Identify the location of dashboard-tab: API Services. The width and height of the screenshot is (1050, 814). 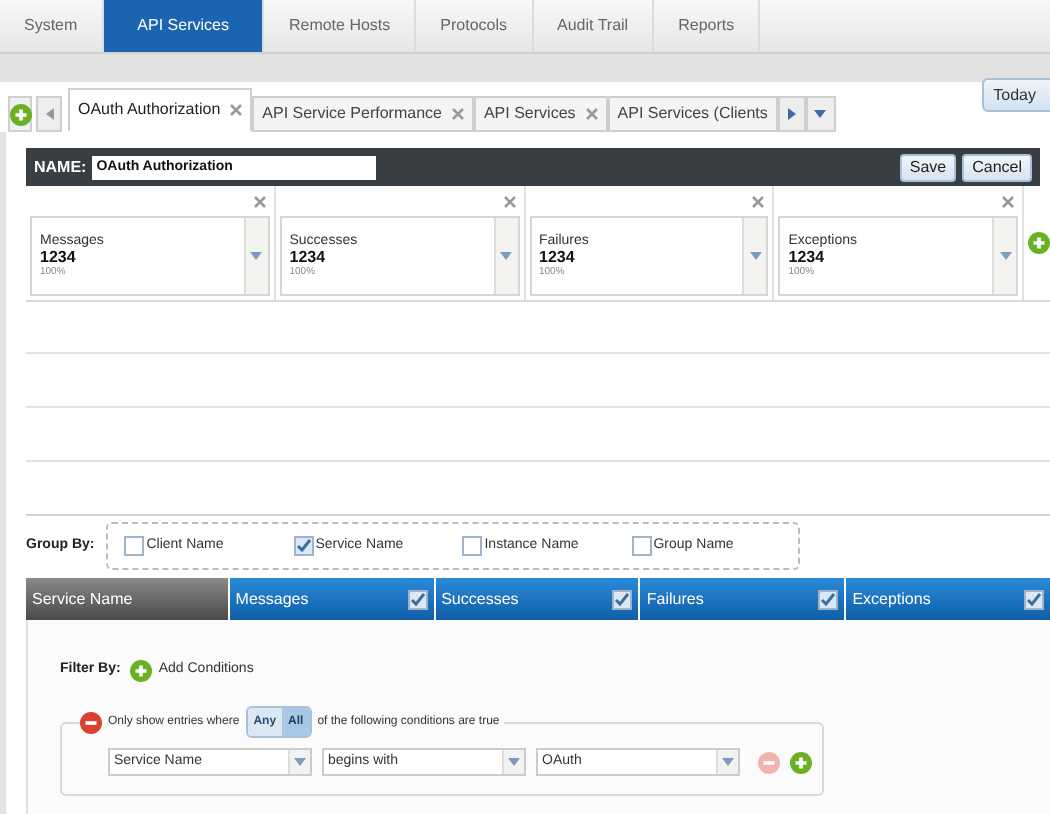
(540, 114).